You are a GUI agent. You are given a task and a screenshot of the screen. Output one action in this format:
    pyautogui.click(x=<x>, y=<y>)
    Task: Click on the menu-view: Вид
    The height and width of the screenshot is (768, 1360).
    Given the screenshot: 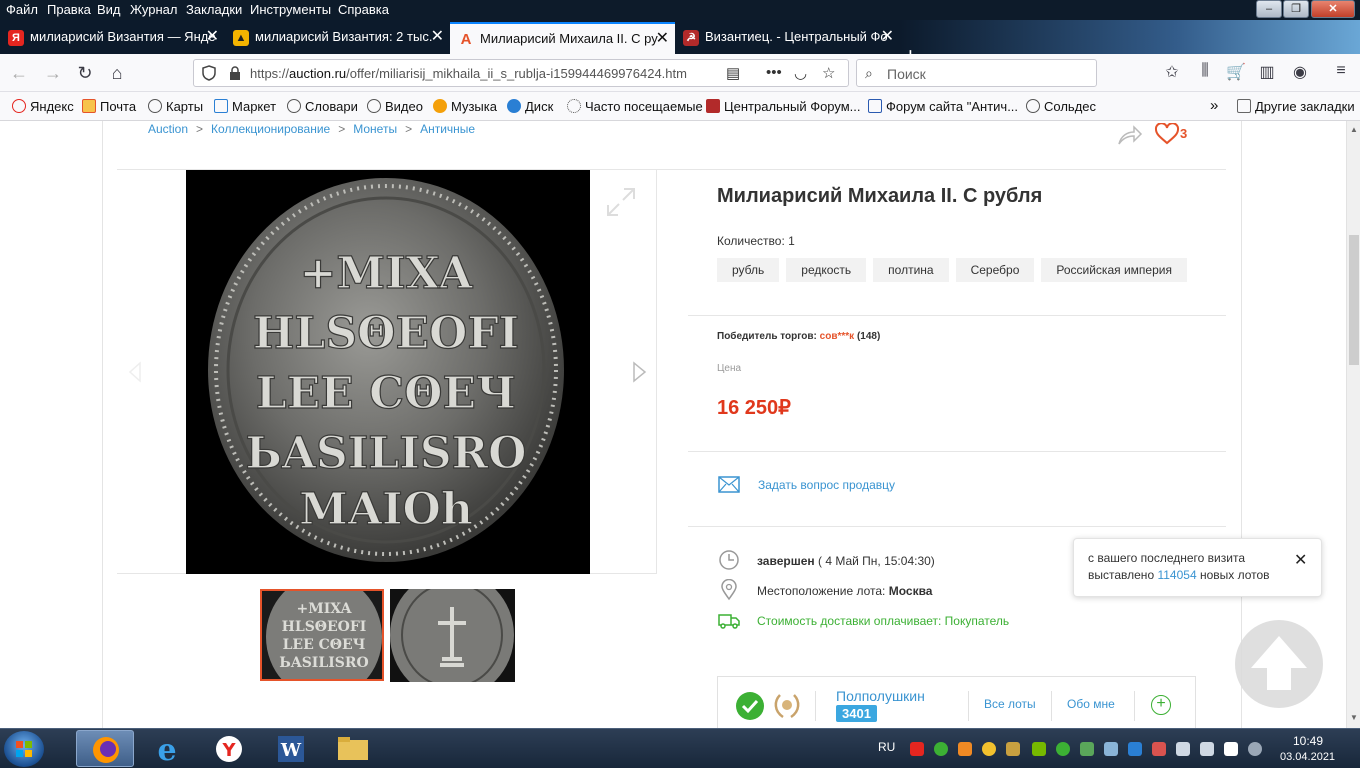 What is the action you would take?
    pyautogui.click(x=109, y=9)
    